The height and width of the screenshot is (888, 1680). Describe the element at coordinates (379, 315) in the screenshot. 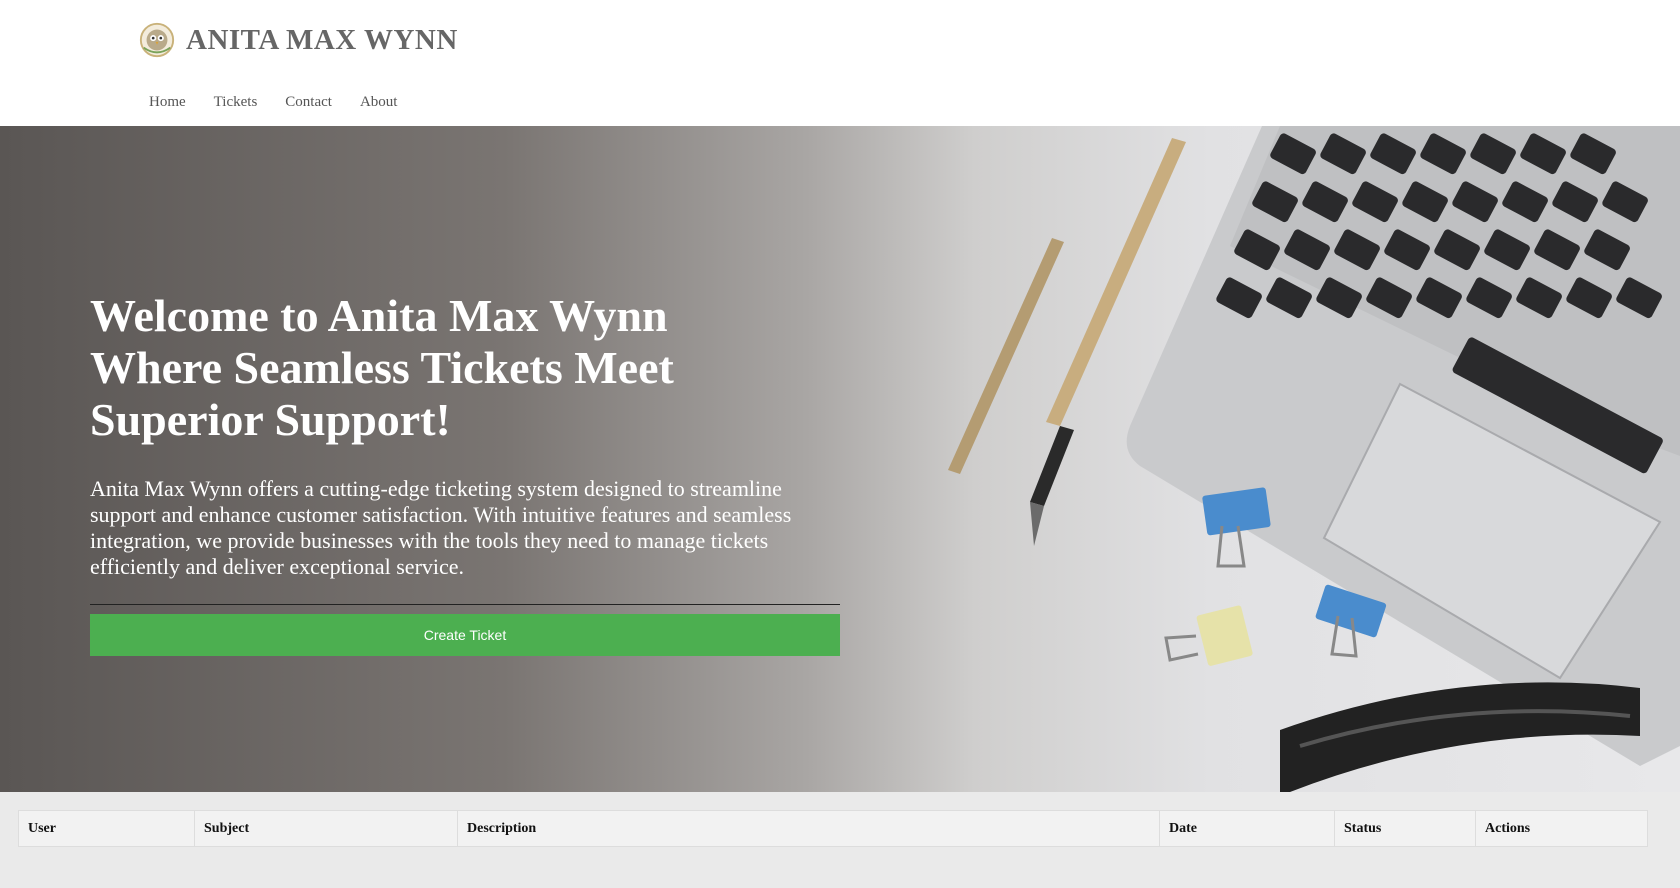

I see `hero-title-line-1: Welcome to Anita Max Wynn` at that location.